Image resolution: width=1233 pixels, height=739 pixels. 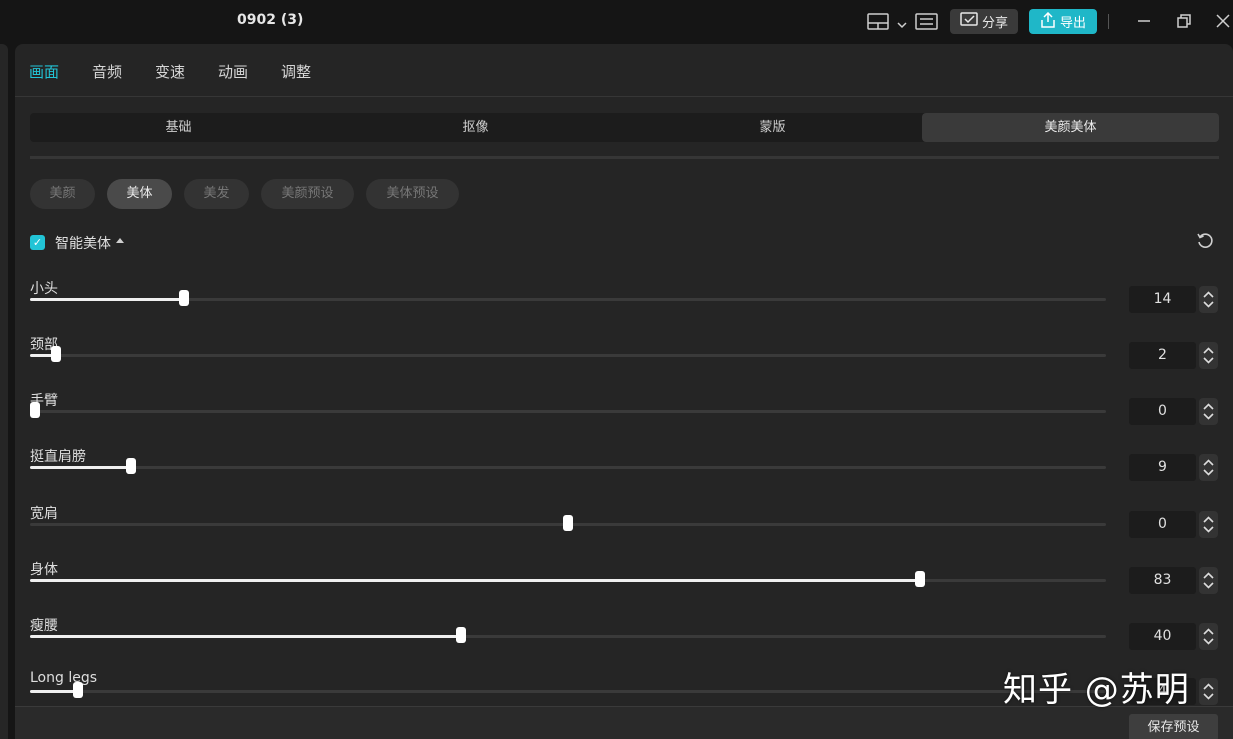 What do you see at coordinates (44, 626) in the screenshot?
I see `slider-label: 瘦腰` at bounding box center [44, 626].